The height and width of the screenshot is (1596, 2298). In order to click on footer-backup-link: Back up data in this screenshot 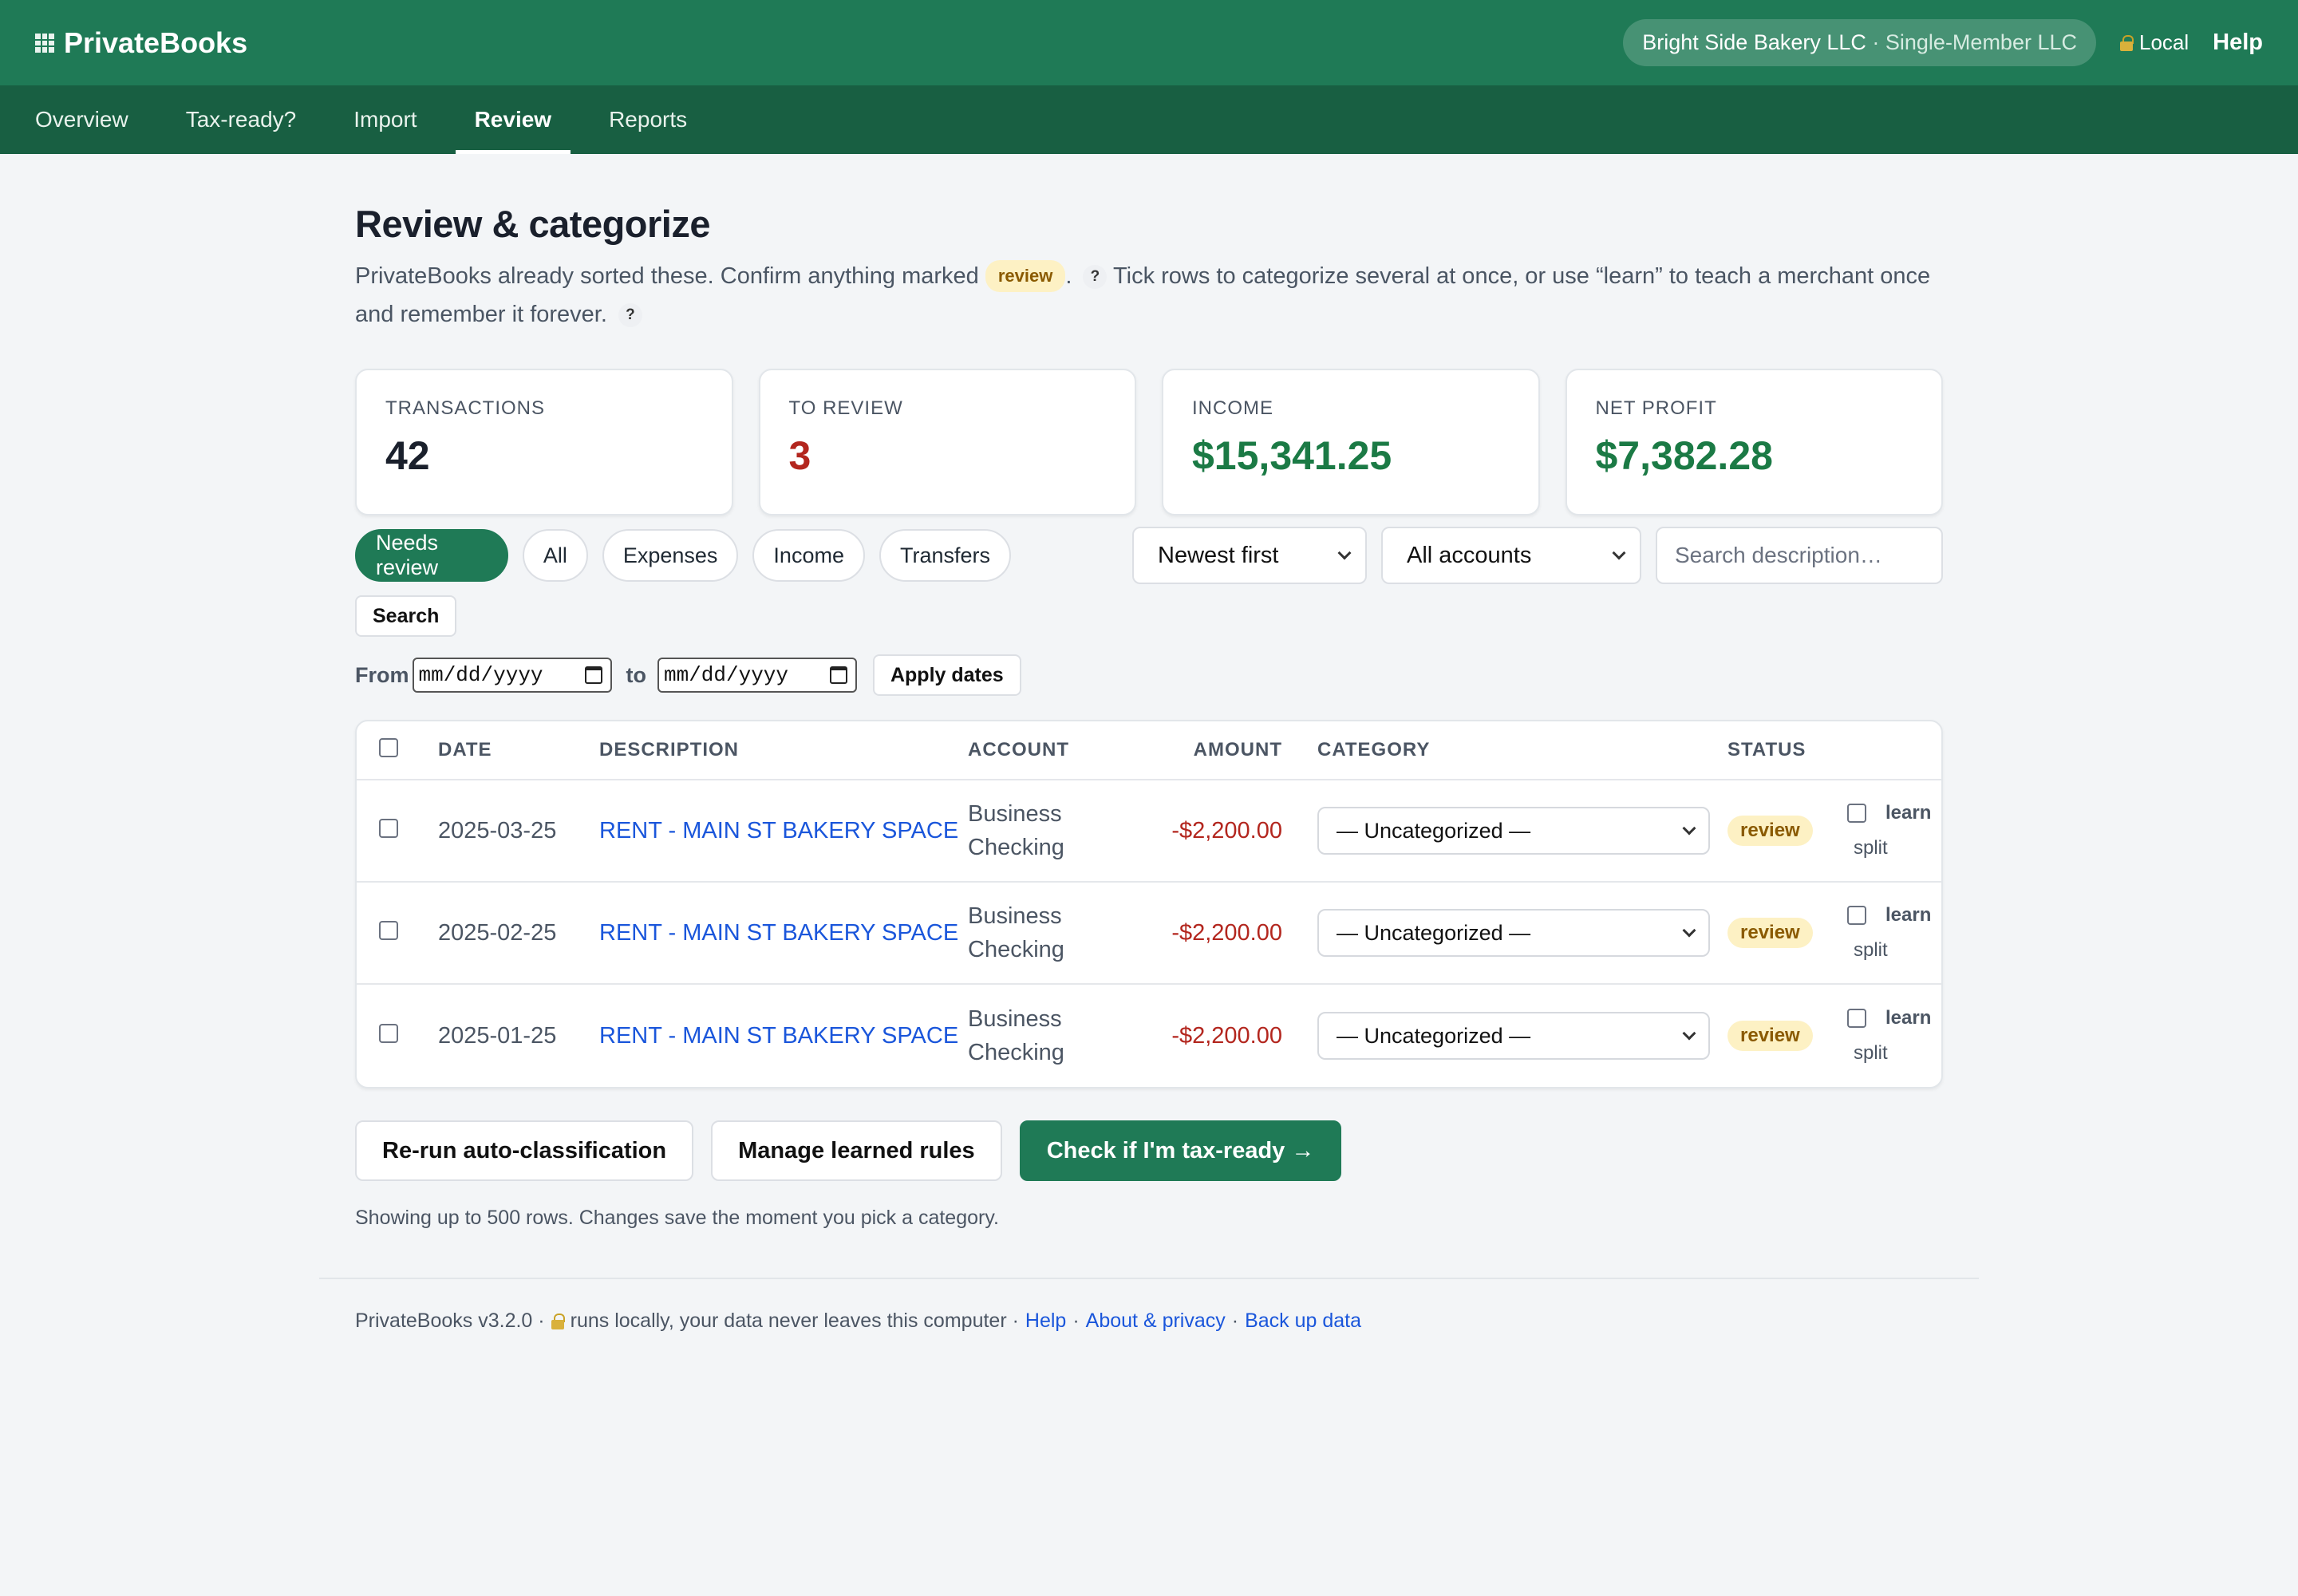, I will do `click(1303, 1321)`.